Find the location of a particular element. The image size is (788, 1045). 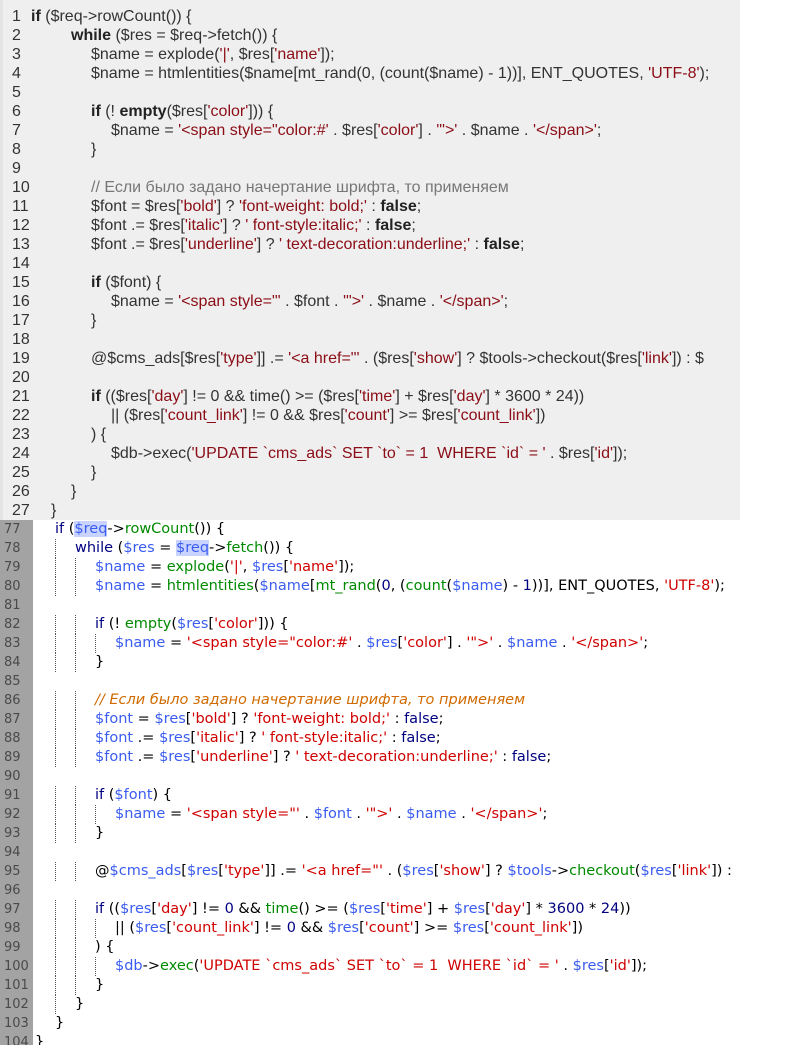

function-name: explode is located at coordinates (195, 567).